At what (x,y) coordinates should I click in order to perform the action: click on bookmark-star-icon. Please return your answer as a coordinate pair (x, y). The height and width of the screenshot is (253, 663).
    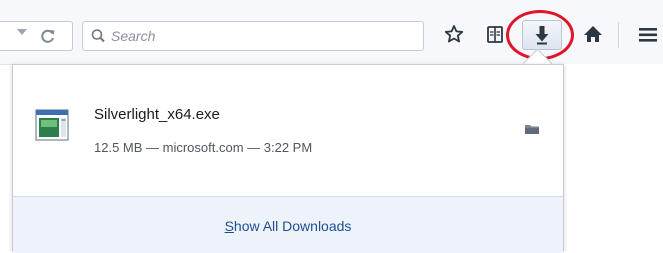
    Looking at the image, I should click on (454, 34).